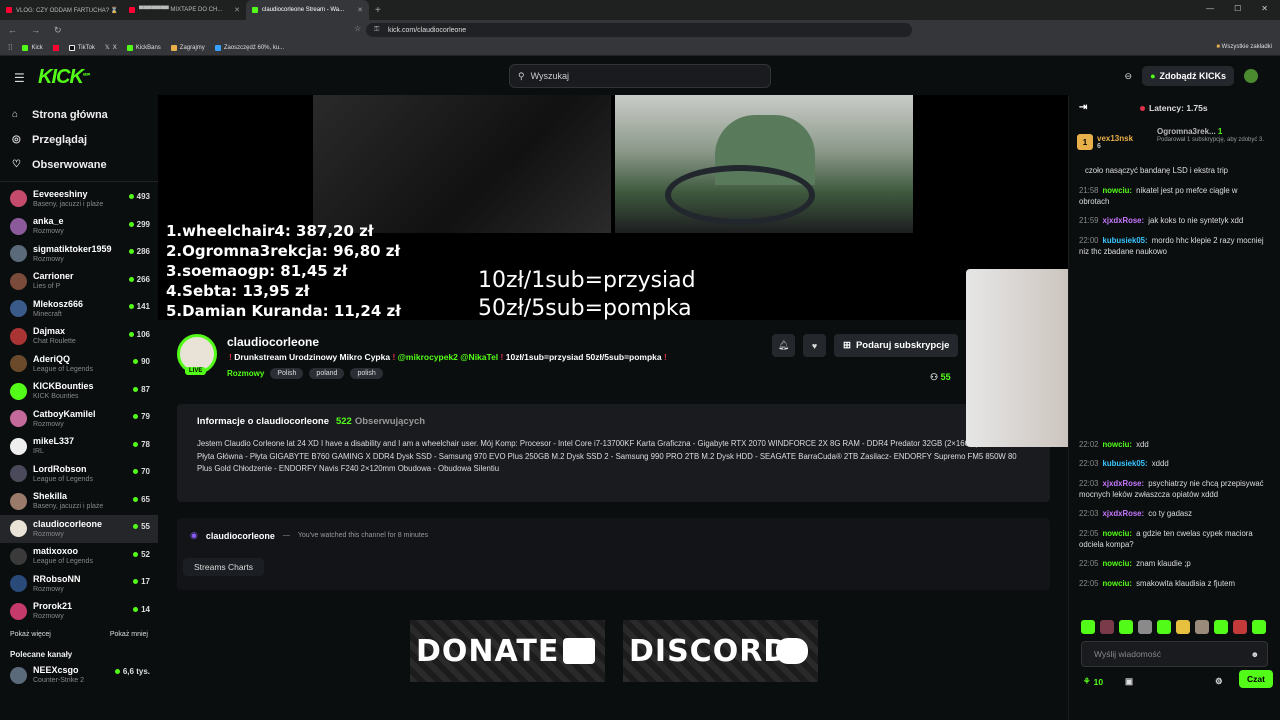  I want to click on discord-panel: DISCORD, so click(720, 651).